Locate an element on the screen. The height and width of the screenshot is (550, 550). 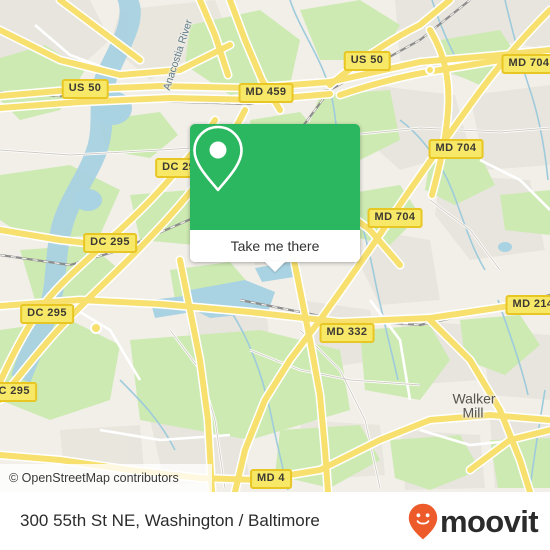
moovit-brand-logo: moovit is located at coordinates (473, 521).